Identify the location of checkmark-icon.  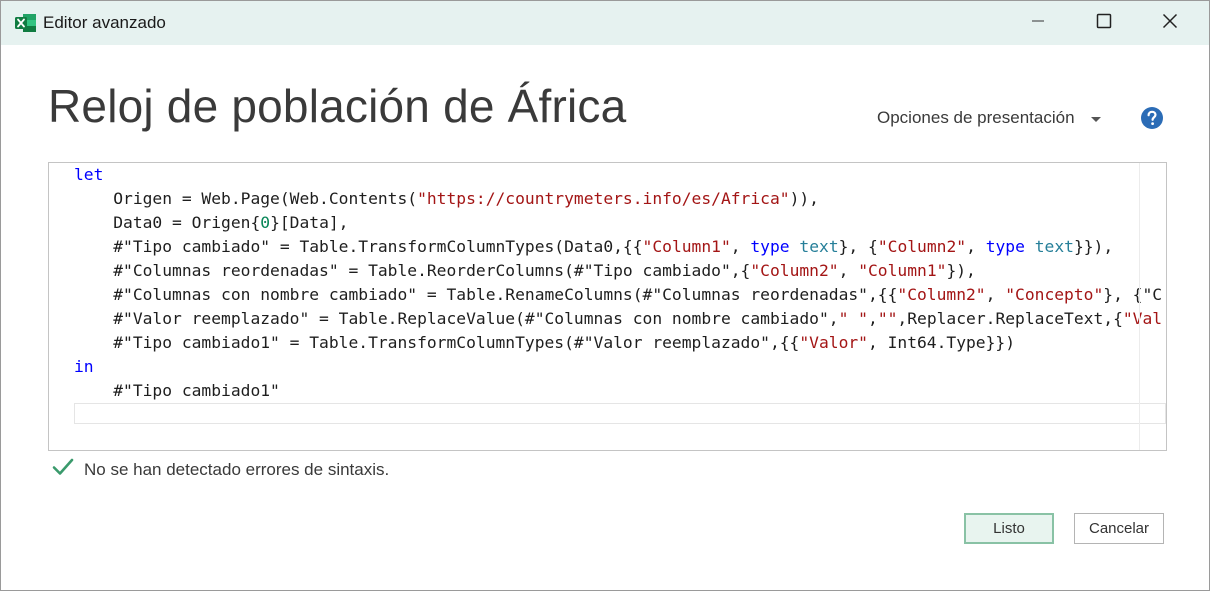
(63, 469).